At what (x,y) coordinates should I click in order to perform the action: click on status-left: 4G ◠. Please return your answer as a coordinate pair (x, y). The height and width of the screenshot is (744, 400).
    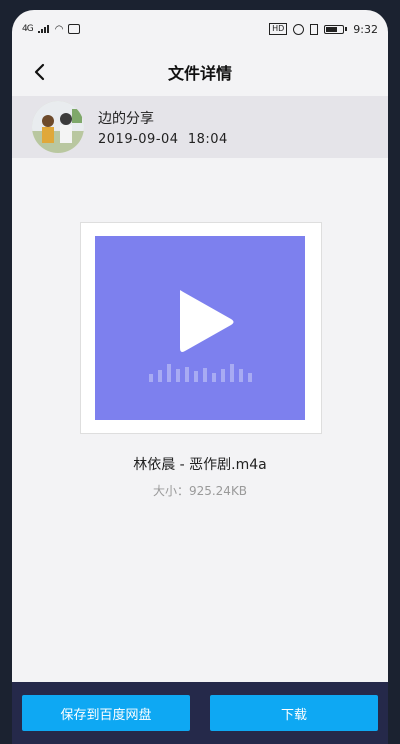
    Looking at the image, I should click on (51, 29).